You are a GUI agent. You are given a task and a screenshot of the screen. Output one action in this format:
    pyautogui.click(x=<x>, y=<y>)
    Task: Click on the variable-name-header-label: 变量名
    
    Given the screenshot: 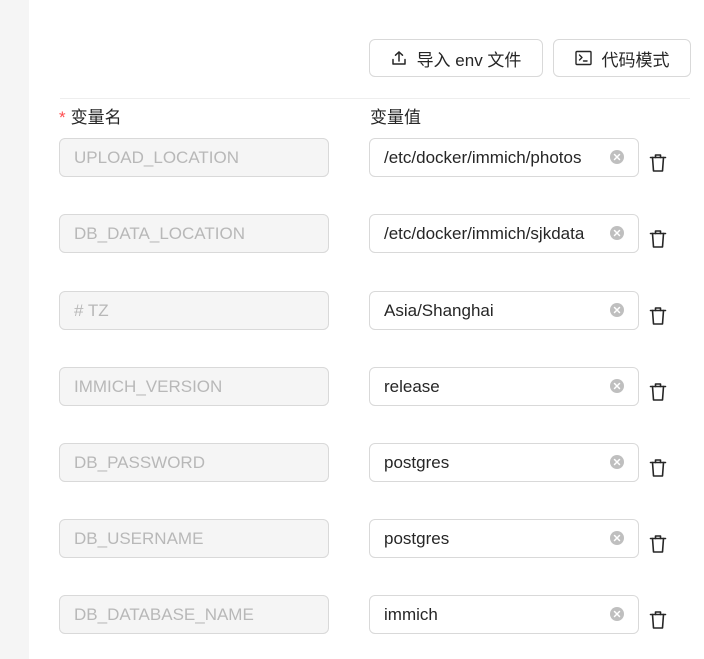 What is the action you would take?
    pyautogui.click(x=96, y=117)
    